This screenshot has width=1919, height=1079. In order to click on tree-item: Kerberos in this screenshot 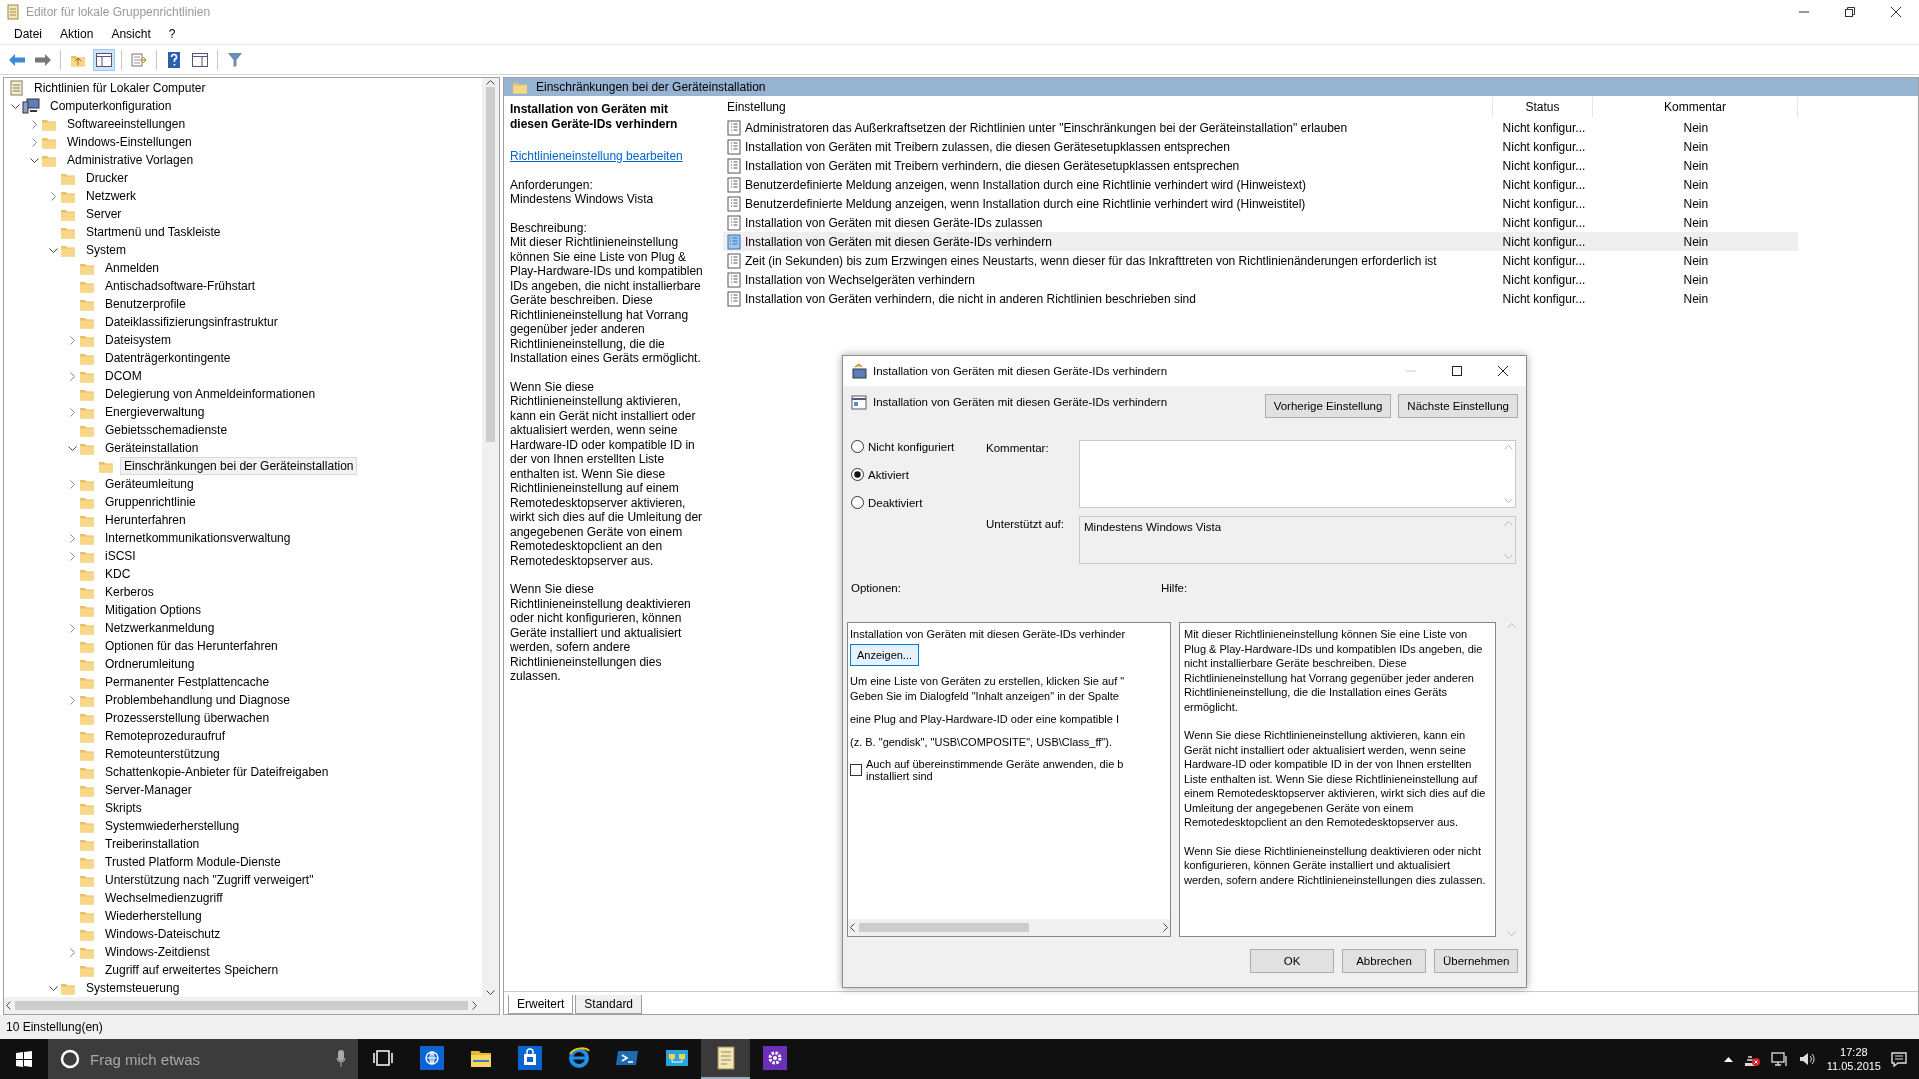, I will do `click(129, 592)`.